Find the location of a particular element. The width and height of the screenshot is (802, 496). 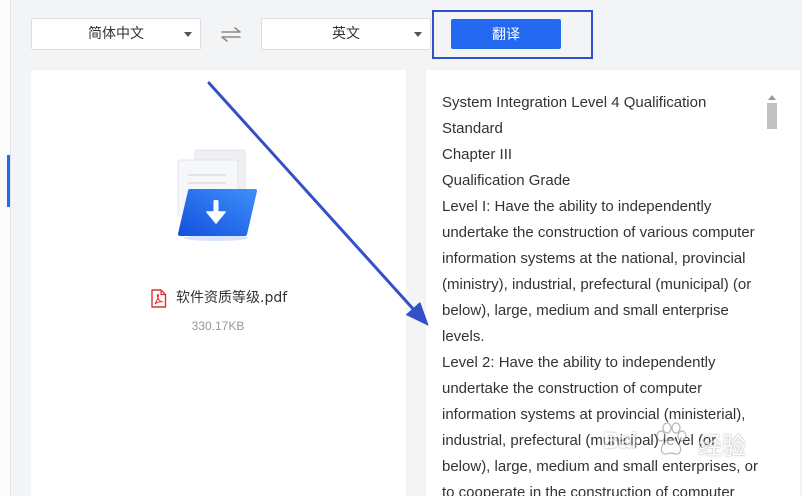

file-name: 软件资质等级.pdf is located at coordinates (232, 298).